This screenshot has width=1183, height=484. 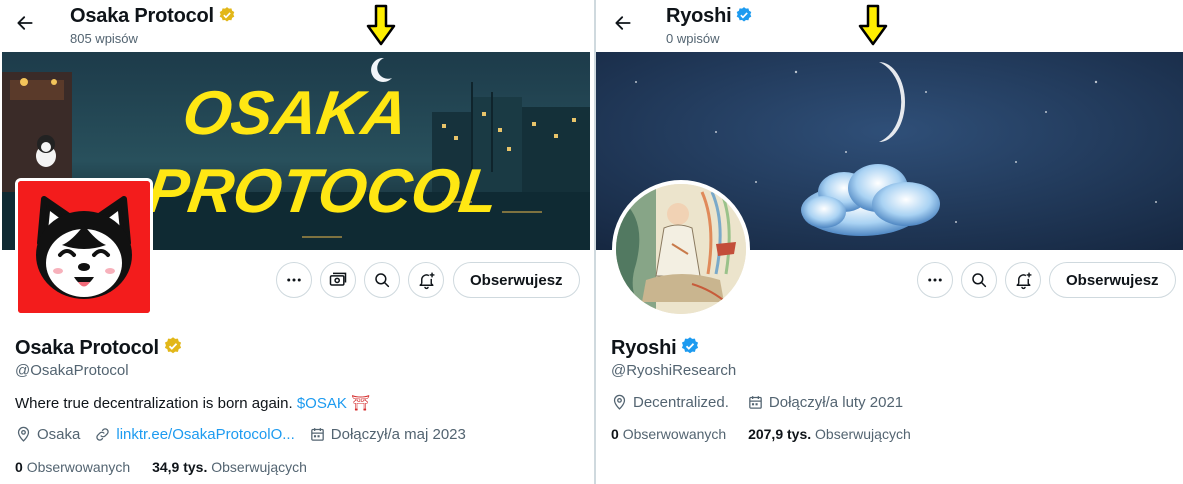 I want to click on bio-cashtag-link: $OSAK, so click(x=322, y=403).